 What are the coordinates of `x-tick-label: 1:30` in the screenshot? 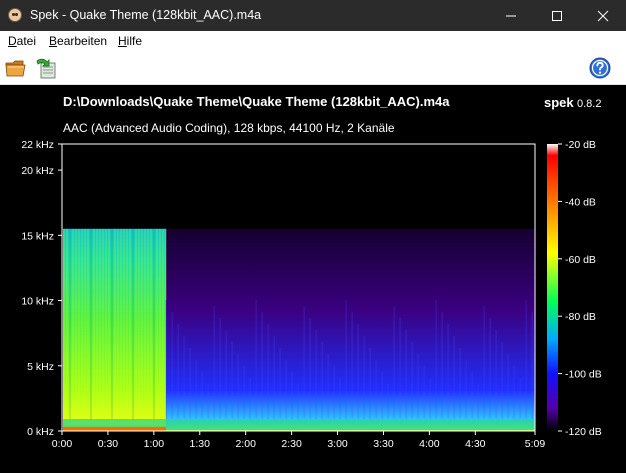 It's located at (200, 444).